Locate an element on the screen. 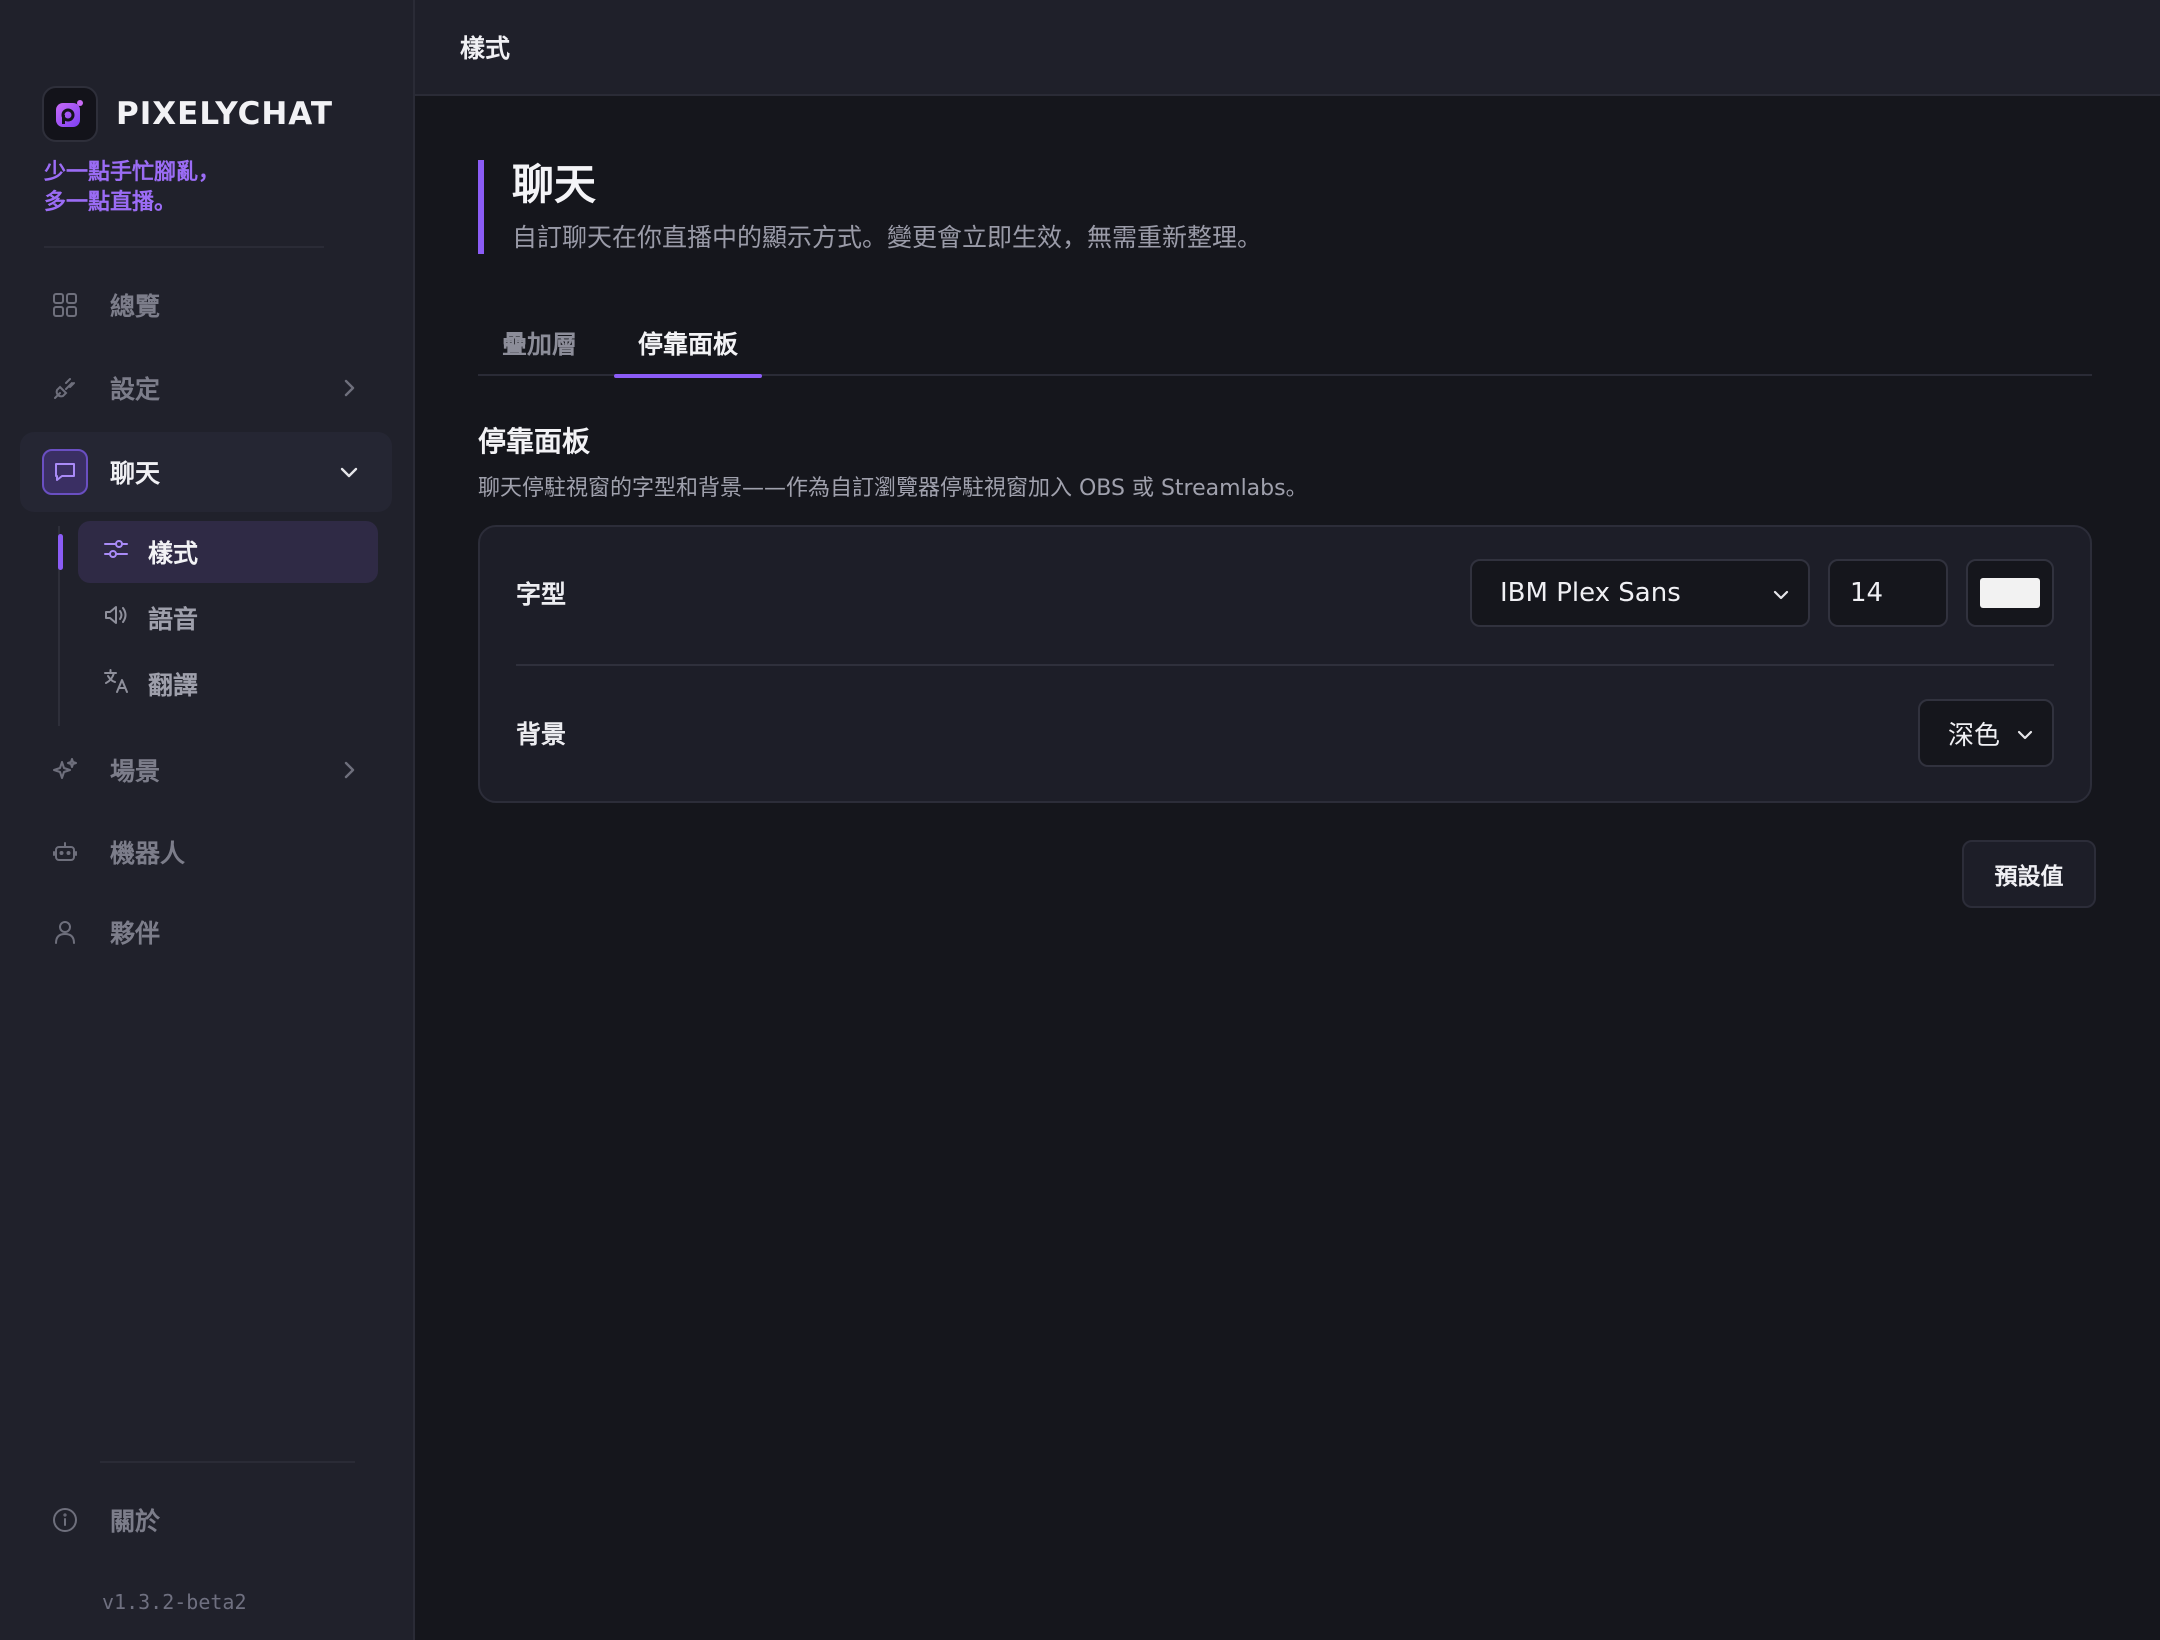 This screenshot has height=1640, width=2160. tab-bar: 疊加層 停靠面板 is located at coordinates (1285, 344).